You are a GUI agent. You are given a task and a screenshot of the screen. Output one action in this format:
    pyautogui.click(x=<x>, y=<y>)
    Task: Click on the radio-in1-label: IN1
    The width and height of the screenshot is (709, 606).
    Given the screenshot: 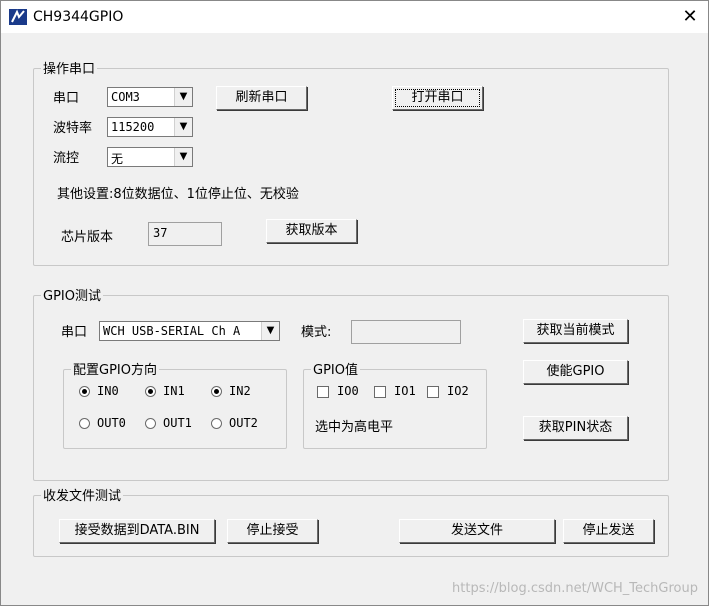 What is the action you would take?
    pyautogui.click(x=174, y=391)
    